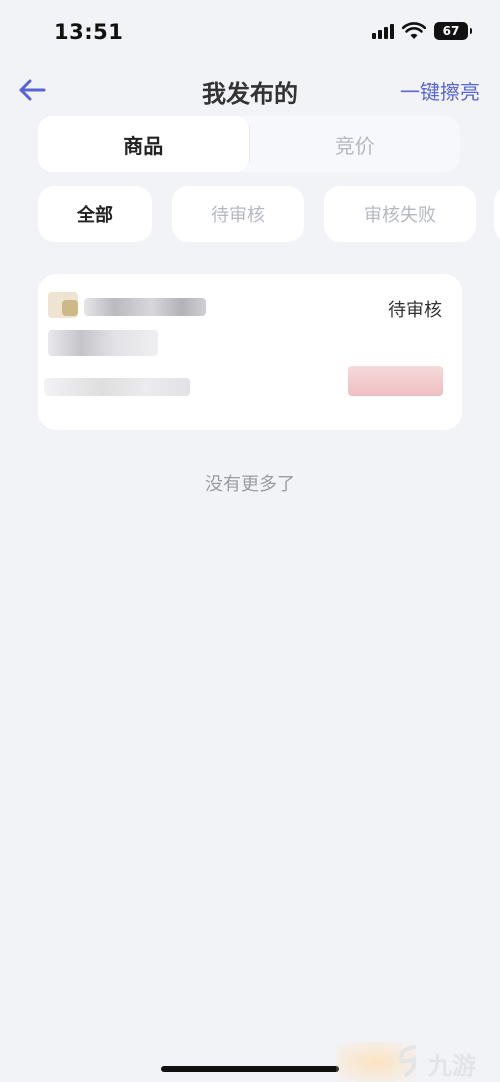 This screenshot has width=500, height=1082. I want to click on signal-icon, so click(383, 31).